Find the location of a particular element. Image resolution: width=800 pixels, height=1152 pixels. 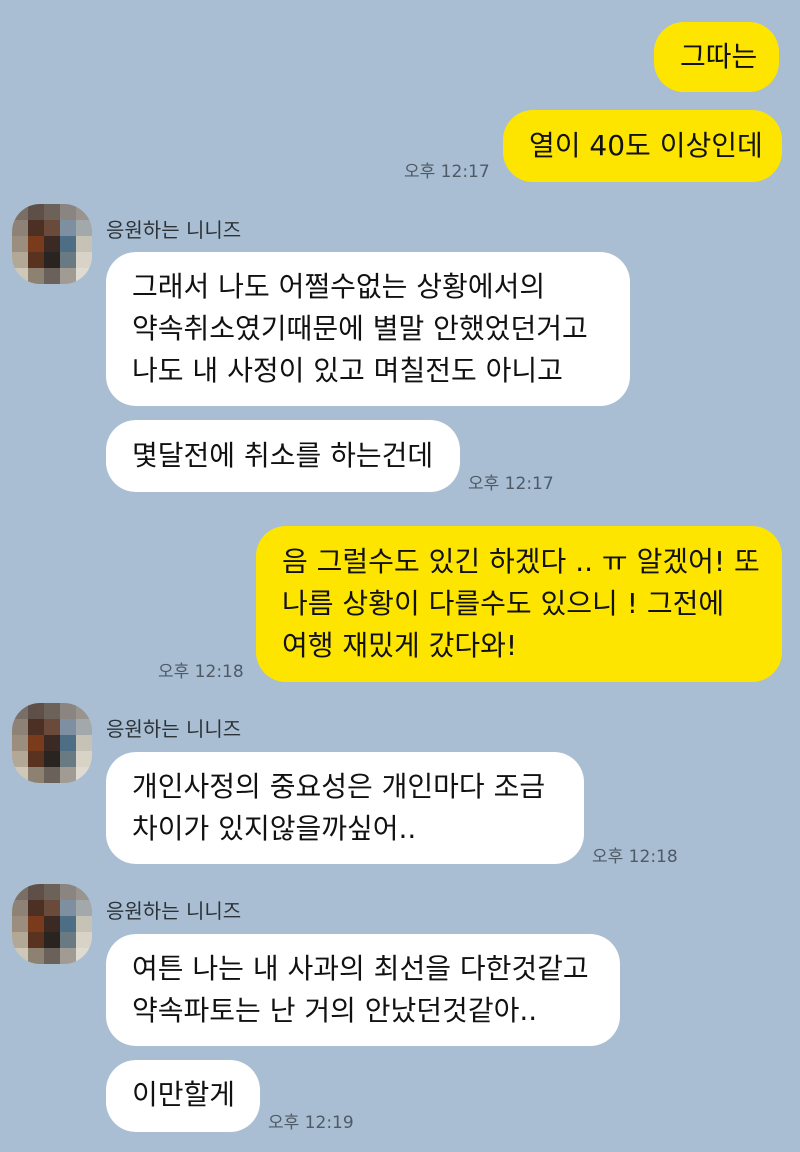

their-message-bubble: 몇달전에 취소를 하는건데 is located at coordinates (283, 456).